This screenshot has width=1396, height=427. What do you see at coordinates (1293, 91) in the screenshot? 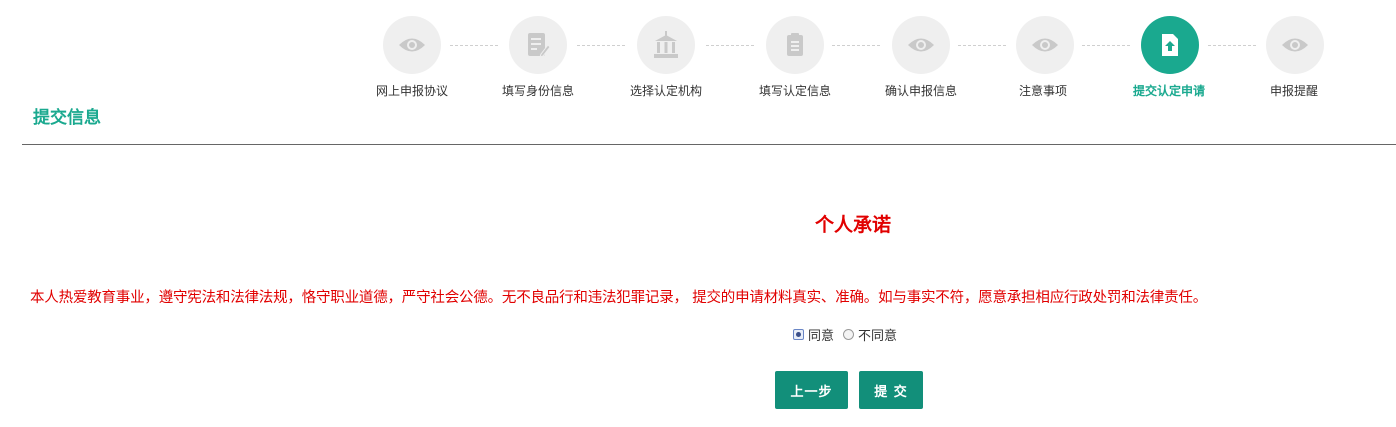
I see `step-8-label: 申报提醒` at bounding box center [1293, 91].